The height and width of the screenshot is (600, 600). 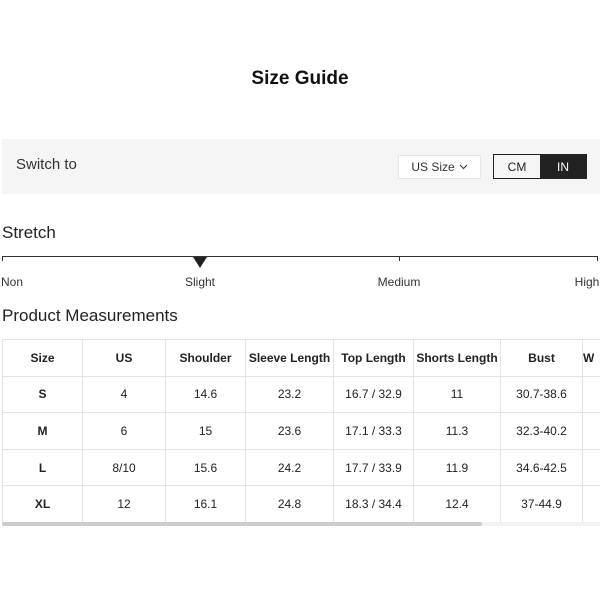 I want to click on table-cell: 12, so click(x=124, y=503).